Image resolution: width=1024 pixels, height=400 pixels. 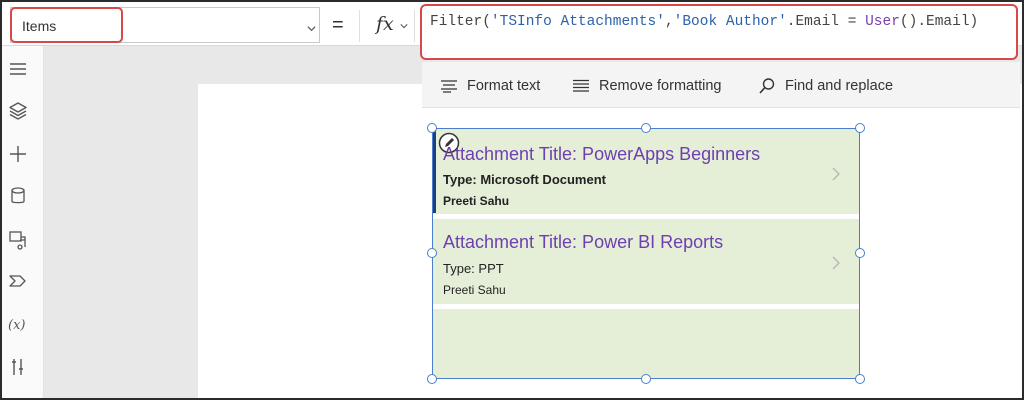 What do you see at coordinates (449, 86) in the screenshot?
I see `format-text-icon` at bounding box center [449, 86].